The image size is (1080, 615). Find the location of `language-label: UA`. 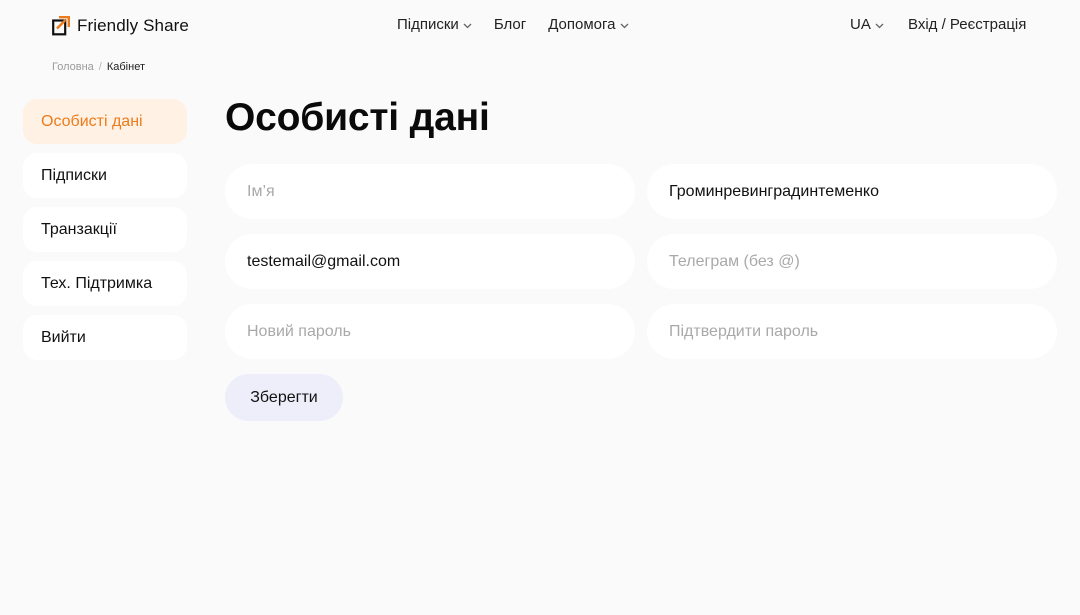

language-label: UA is located at coordinates (860, 24).